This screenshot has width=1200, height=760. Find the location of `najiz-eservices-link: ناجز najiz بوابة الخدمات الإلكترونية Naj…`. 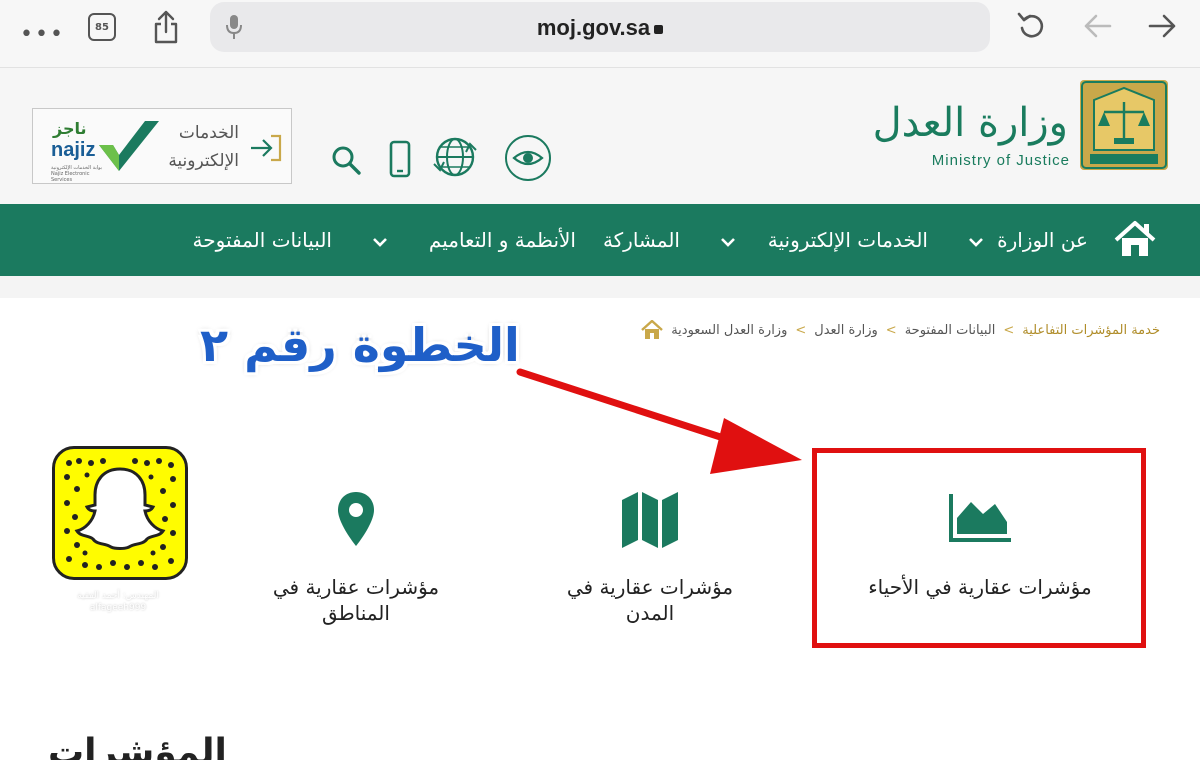

najiz-eservices-link: ناجز najiz بوابة الخدمات الإلكترونية Naj… is located at coordinates (162, 146).